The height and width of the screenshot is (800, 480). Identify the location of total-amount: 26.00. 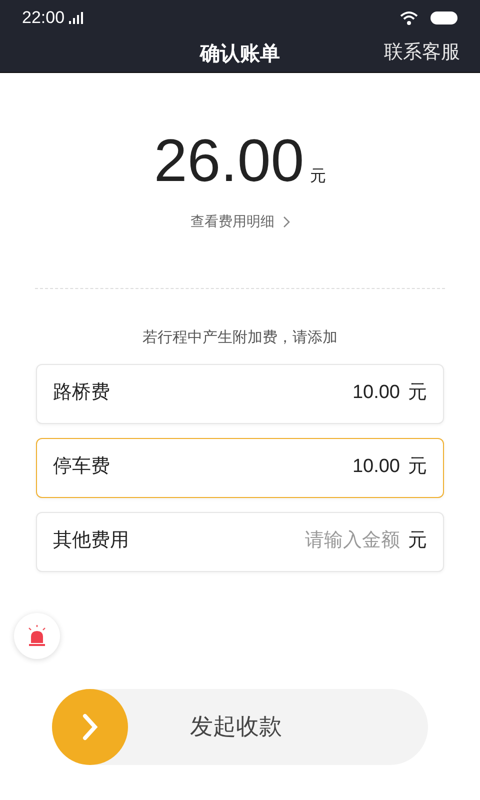
(229, 161).